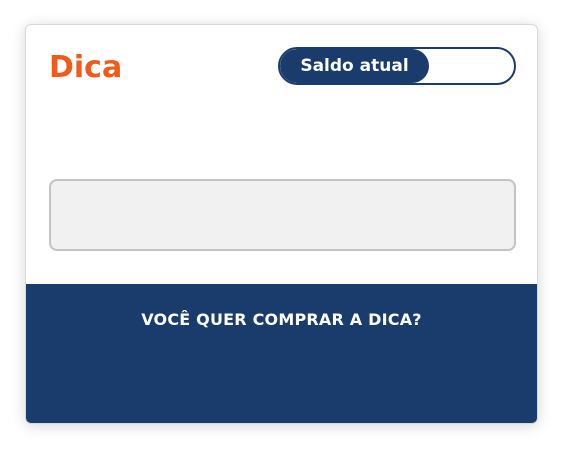 This screenshot has height=450, width=563. Describe the element at coordinates (281, 319) in the screenshot. I see `buy-hint-question: VOCÊ QUER COMPRAR A DICA?` at that location.